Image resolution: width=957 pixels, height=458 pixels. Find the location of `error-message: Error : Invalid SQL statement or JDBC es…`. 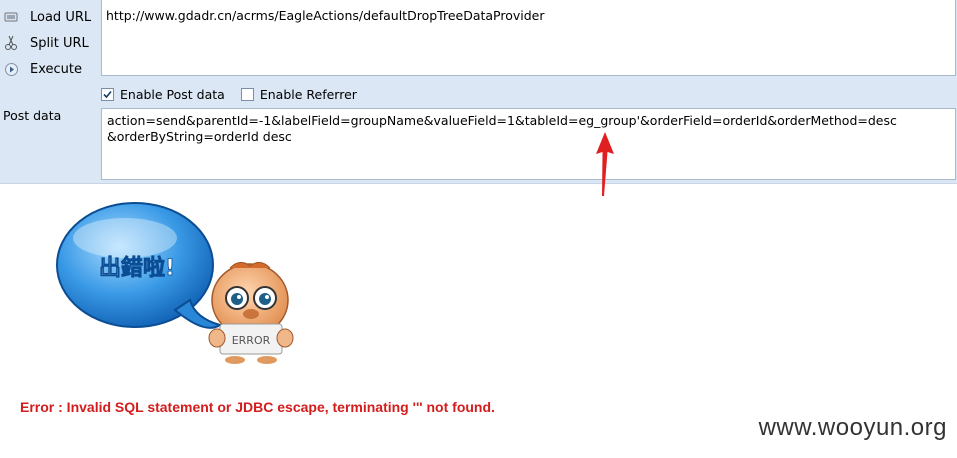

error-message: Error : Invalid SQL statement or JDBC es… is located at coordinates (257, 407).